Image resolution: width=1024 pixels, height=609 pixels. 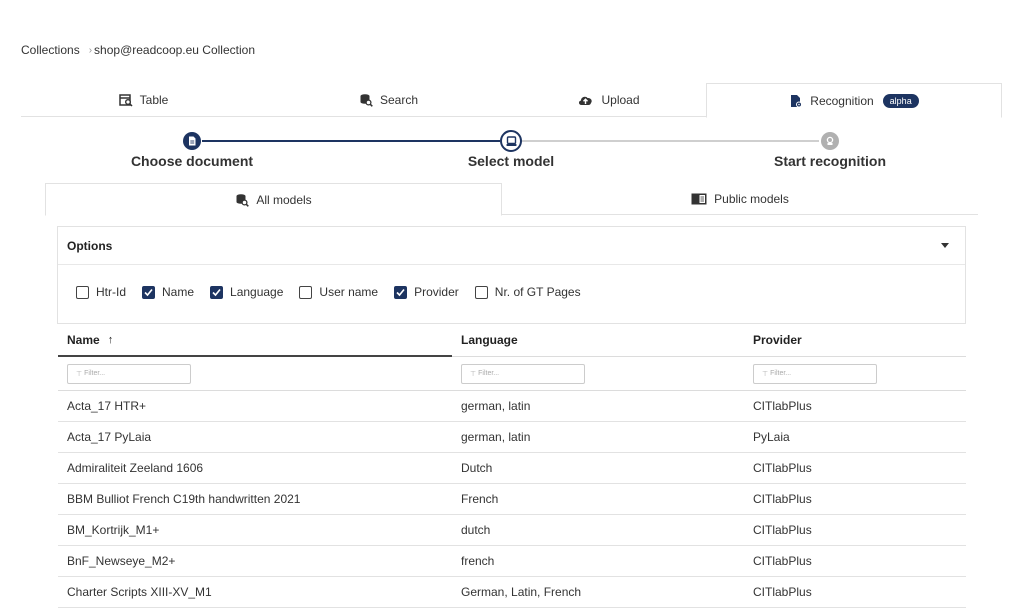 I want to click on tab-table: Table, so click(x=143, y=99).